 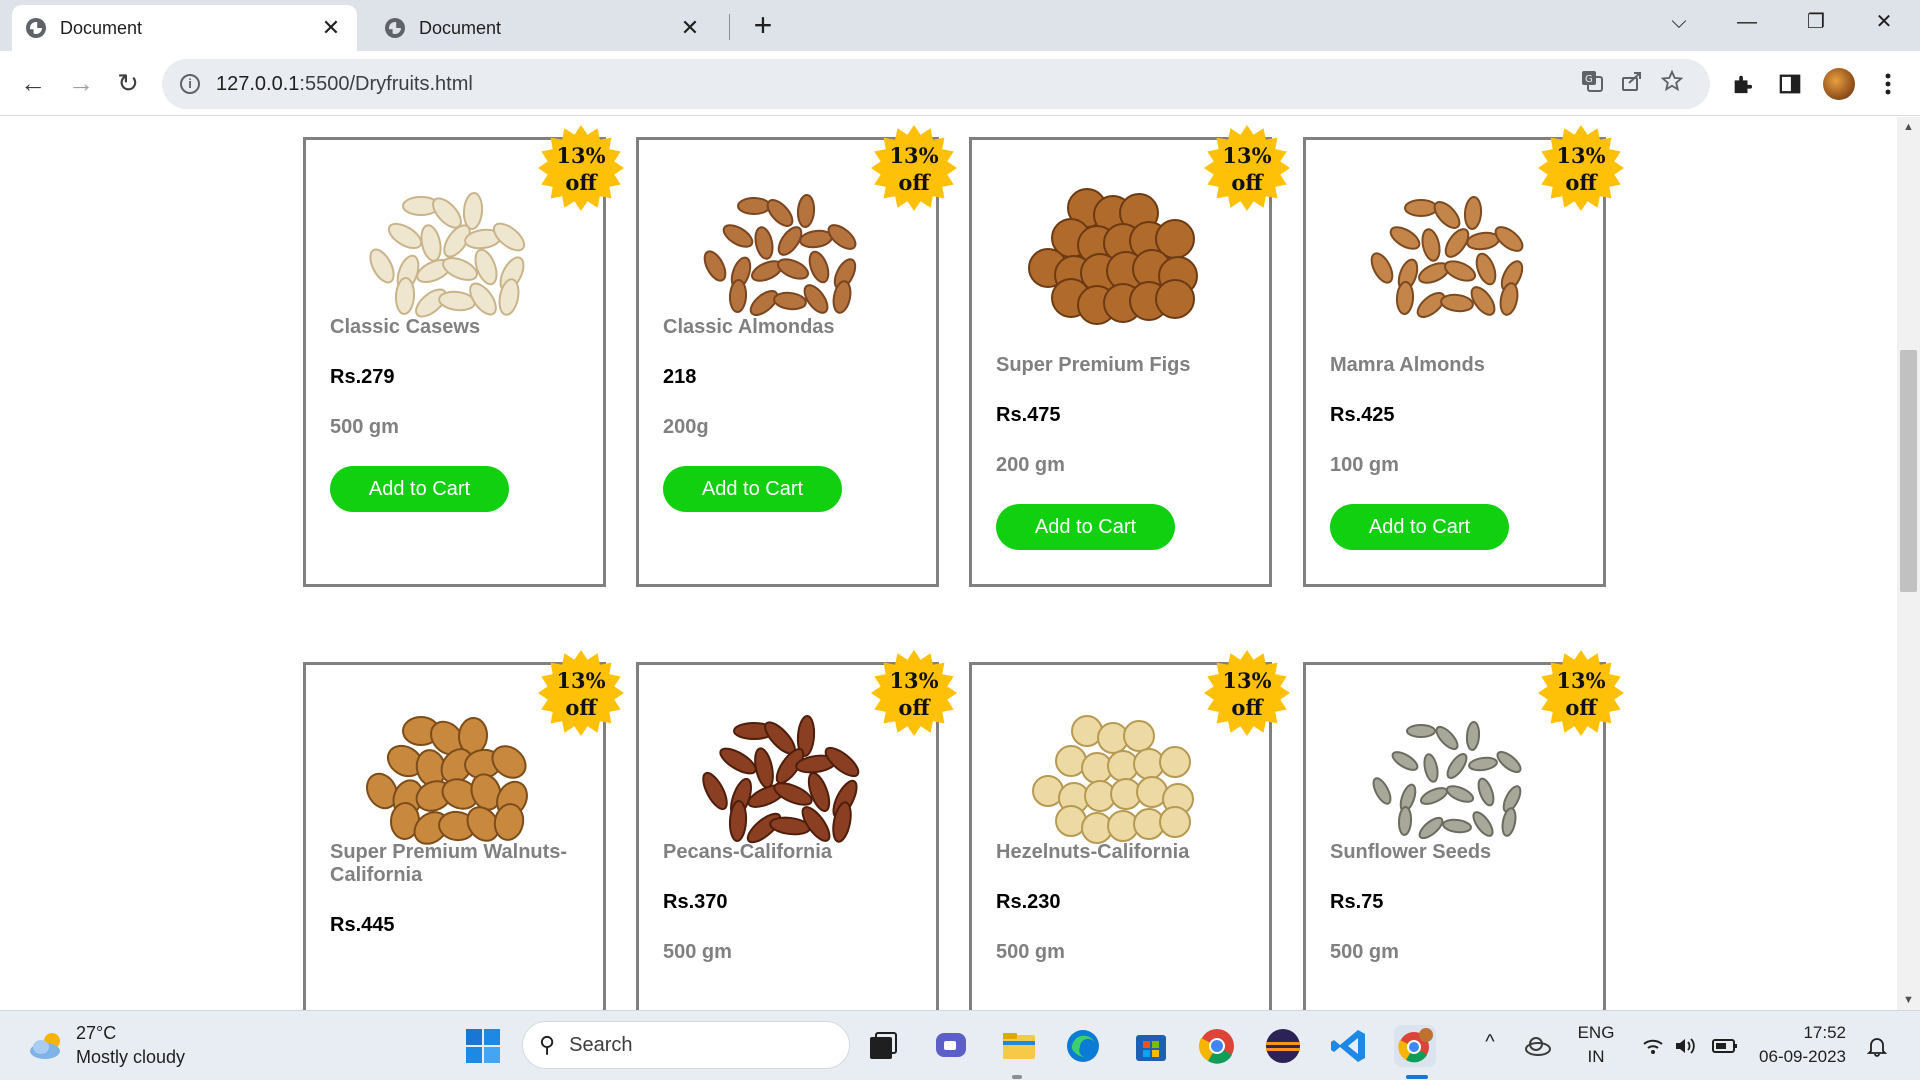 What do you see at coordinates (1884, 22) in the screenshot?
I see `close-window-button: ✕` at bounding box center [1884, 22].